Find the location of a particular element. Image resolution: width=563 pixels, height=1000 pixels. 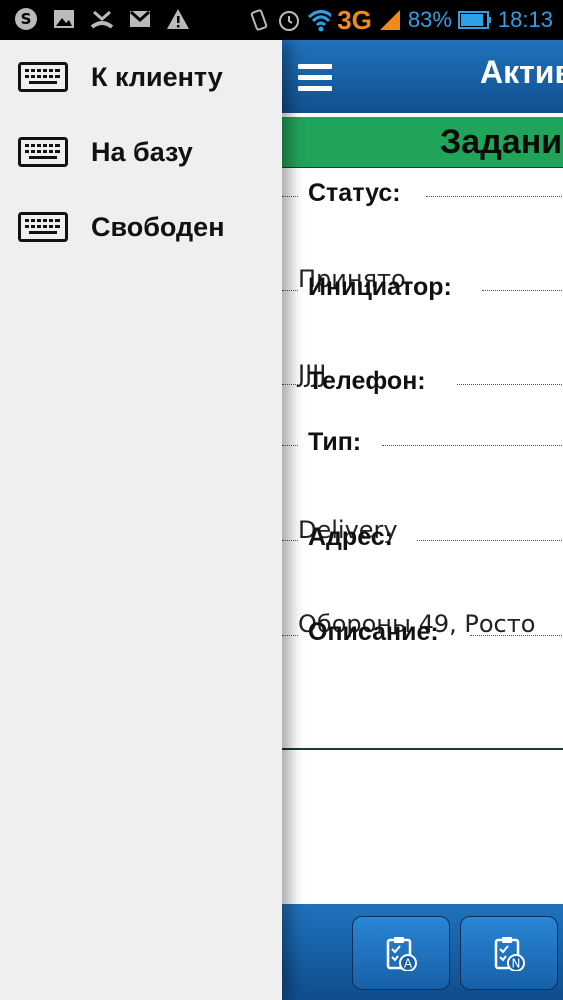

missed-call-icon is located at coordinates (102, 19).